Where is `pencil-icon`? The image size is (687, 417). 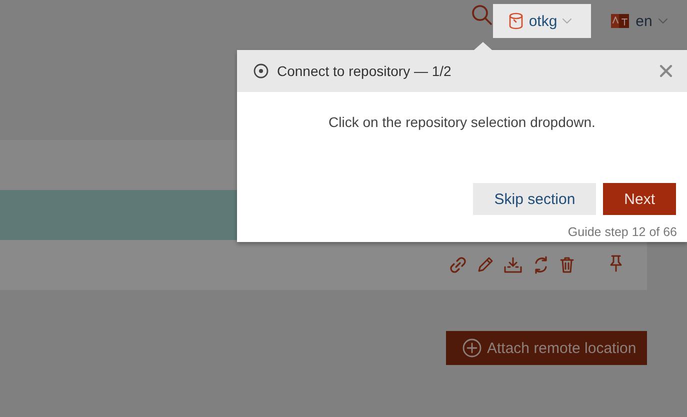
pencil-icon is located at coordinates (485, 265).